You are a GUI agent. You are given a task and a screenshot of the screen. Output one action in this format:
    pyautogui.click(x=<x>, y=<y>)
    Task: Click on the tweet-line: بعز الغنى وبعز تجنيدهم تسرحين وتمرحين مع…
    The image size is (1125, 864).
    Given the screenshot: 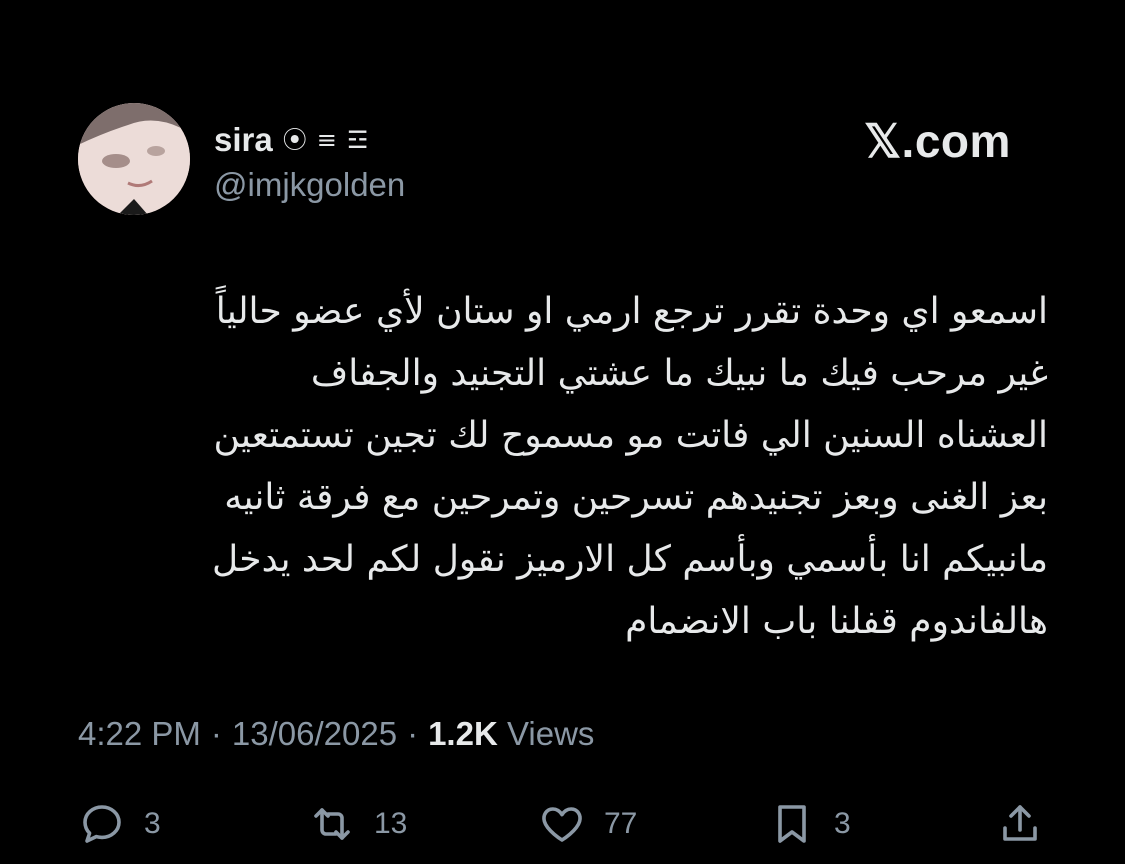 What is the action you would take?
    pyautogui.click(x=636, y=497)
    